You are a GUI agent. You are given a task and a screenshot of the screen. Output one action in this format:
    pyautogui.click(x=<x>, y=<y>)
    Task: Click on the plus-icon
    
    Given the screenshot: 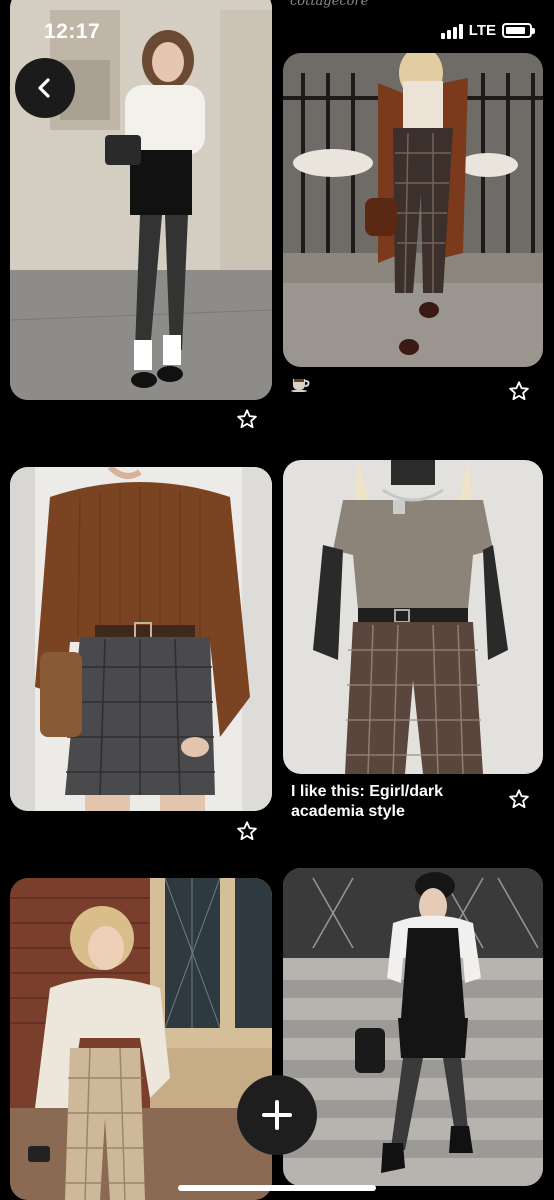 What is the action you would take?
    pyautogui.click(x=277, y=1115)
    